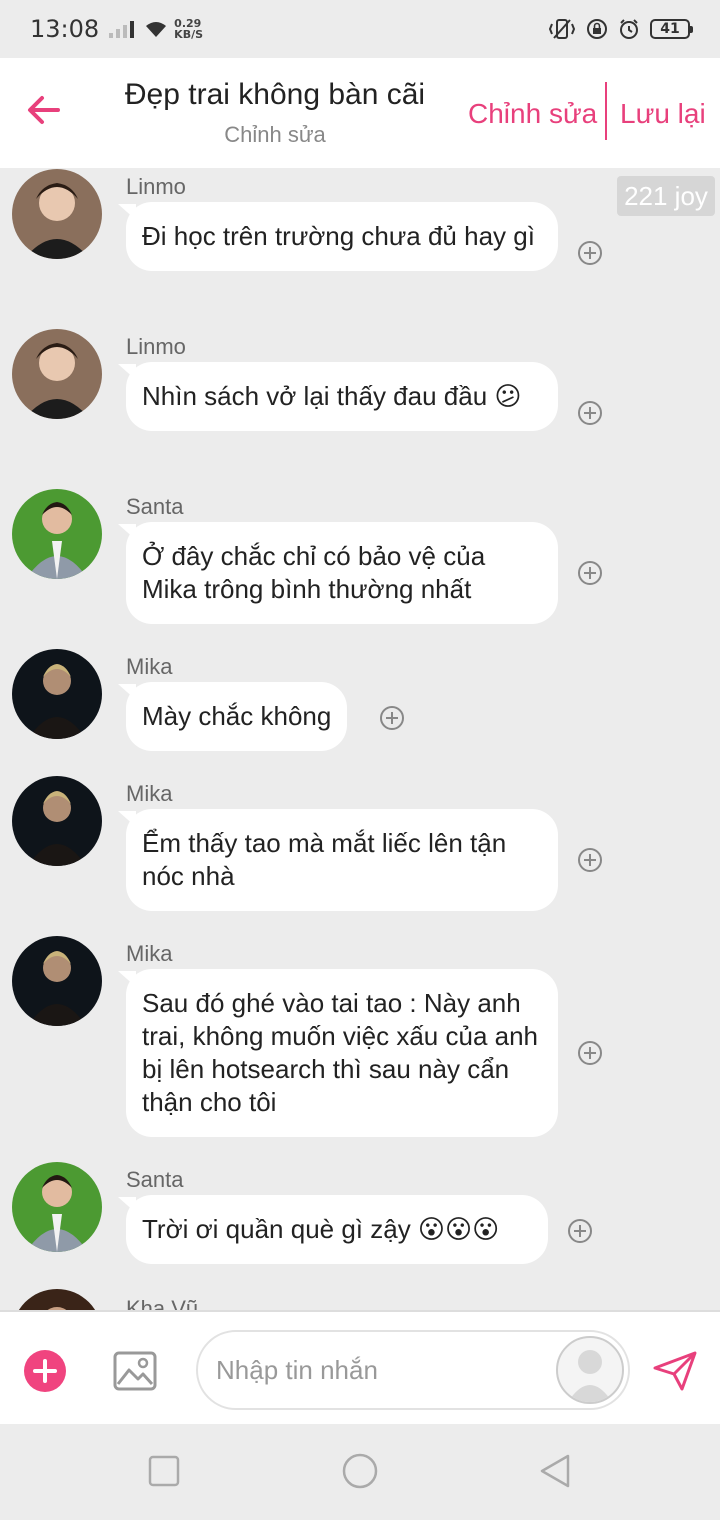 This screenshot has height=1520, width=720. What do you see at coordinates (275, 113) in the screenshot?
I see `title-block: Đẹp trai không bàn cãi Chỉnh sửa` at bounding box center [275, 113].